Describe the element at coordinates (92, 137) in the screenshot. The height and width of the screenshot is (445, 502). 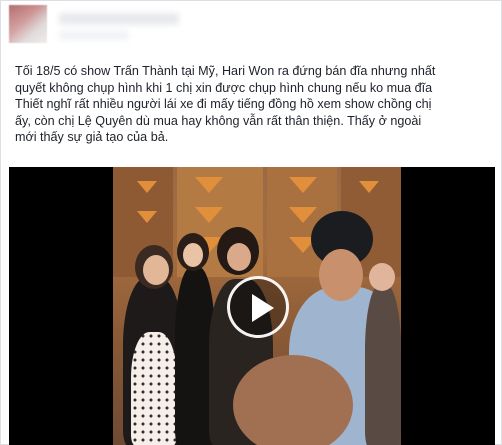
I see `post-text-line: mới thấy sự giả tạo của bả.` at that location.